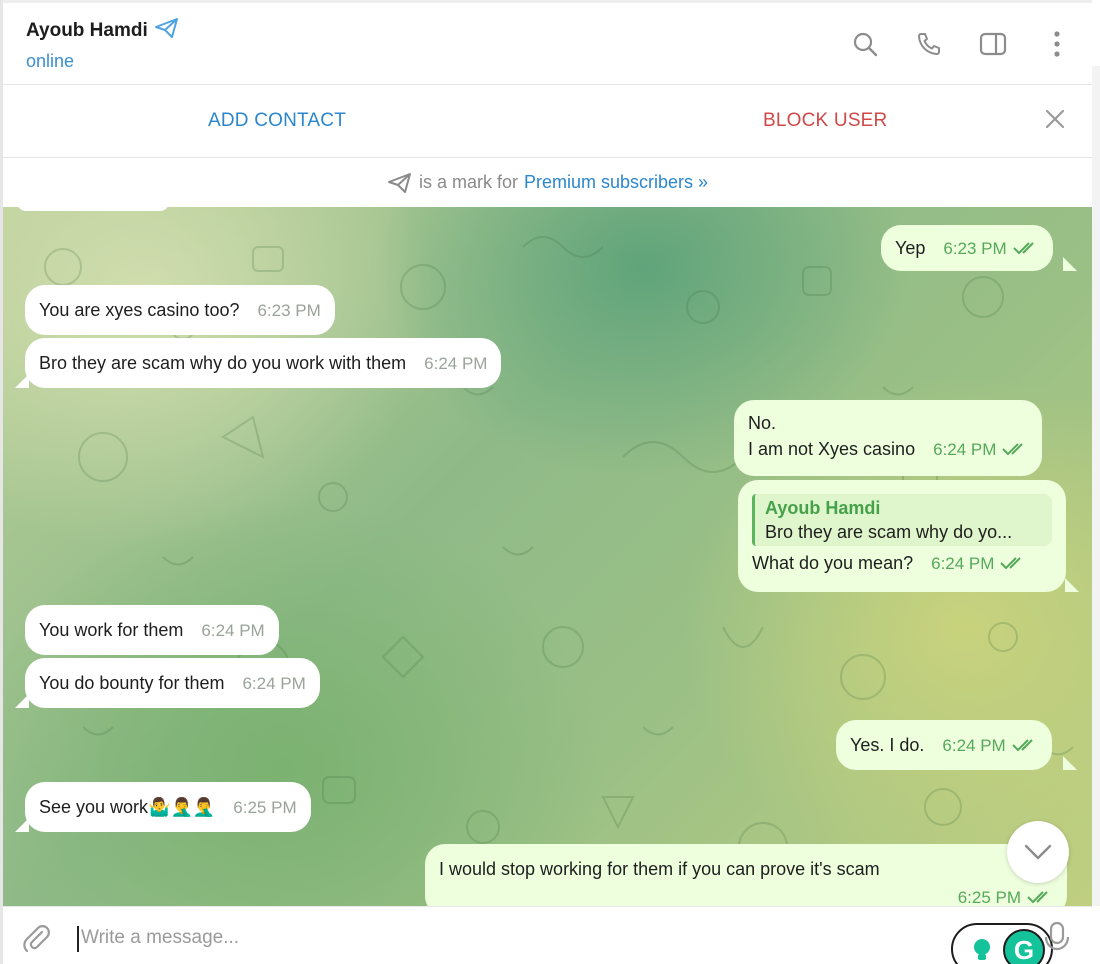 The width and height of the screenshot is (1100, 964). I want to click on search-icon, so click(865, 44).